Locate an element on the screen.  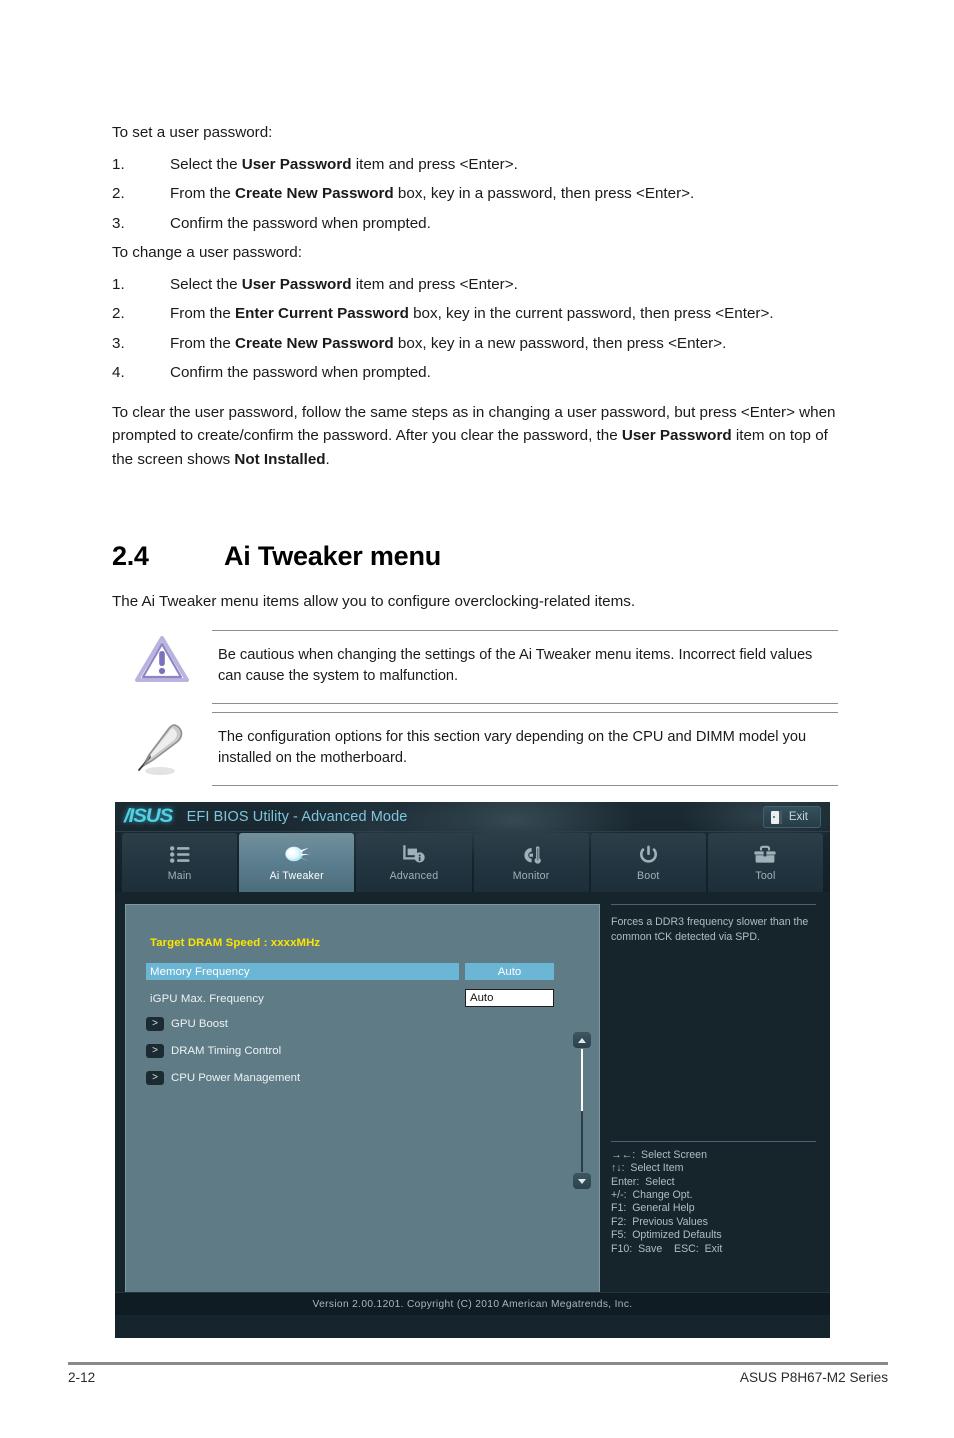
page-title: 2.4 Ai Tweaker menu is located at coordinates (276, 556).